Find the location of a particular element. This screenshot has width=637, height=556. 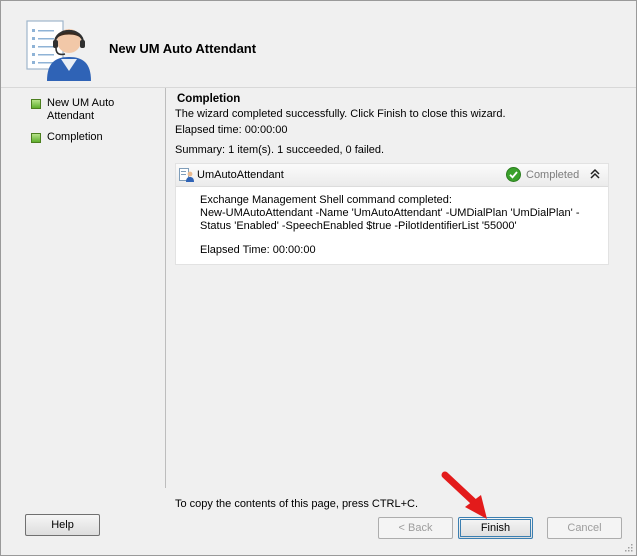

page-title: Completion is located at coordinates (209, 99).